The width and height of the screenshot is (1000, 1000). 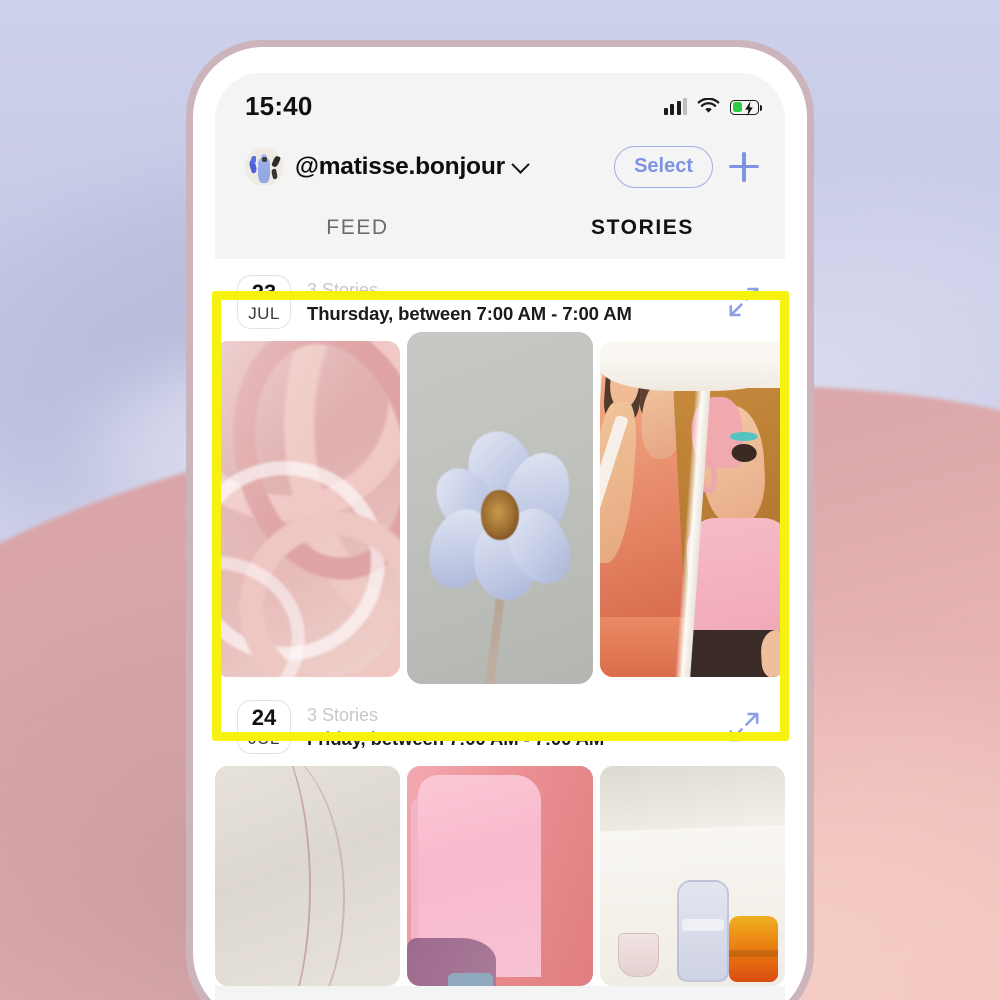 I want to click on story-timerange: Thursday, between 7:00 AM - 7:00 AM, so click(x=469, y=313).